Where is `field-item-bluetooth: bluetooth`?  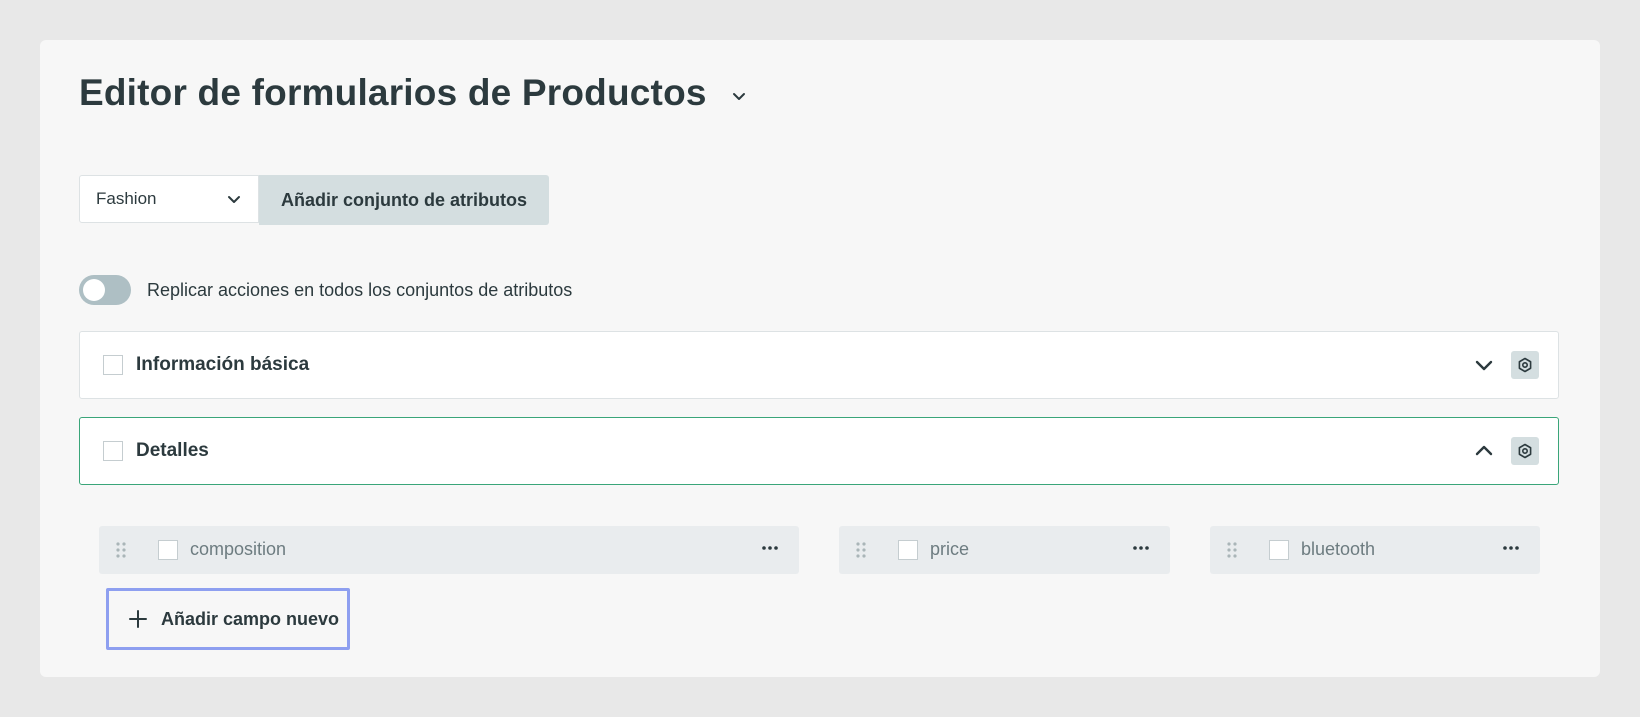
field-item-bluetooth: bluetooth is located at coordinates (1375, 550).